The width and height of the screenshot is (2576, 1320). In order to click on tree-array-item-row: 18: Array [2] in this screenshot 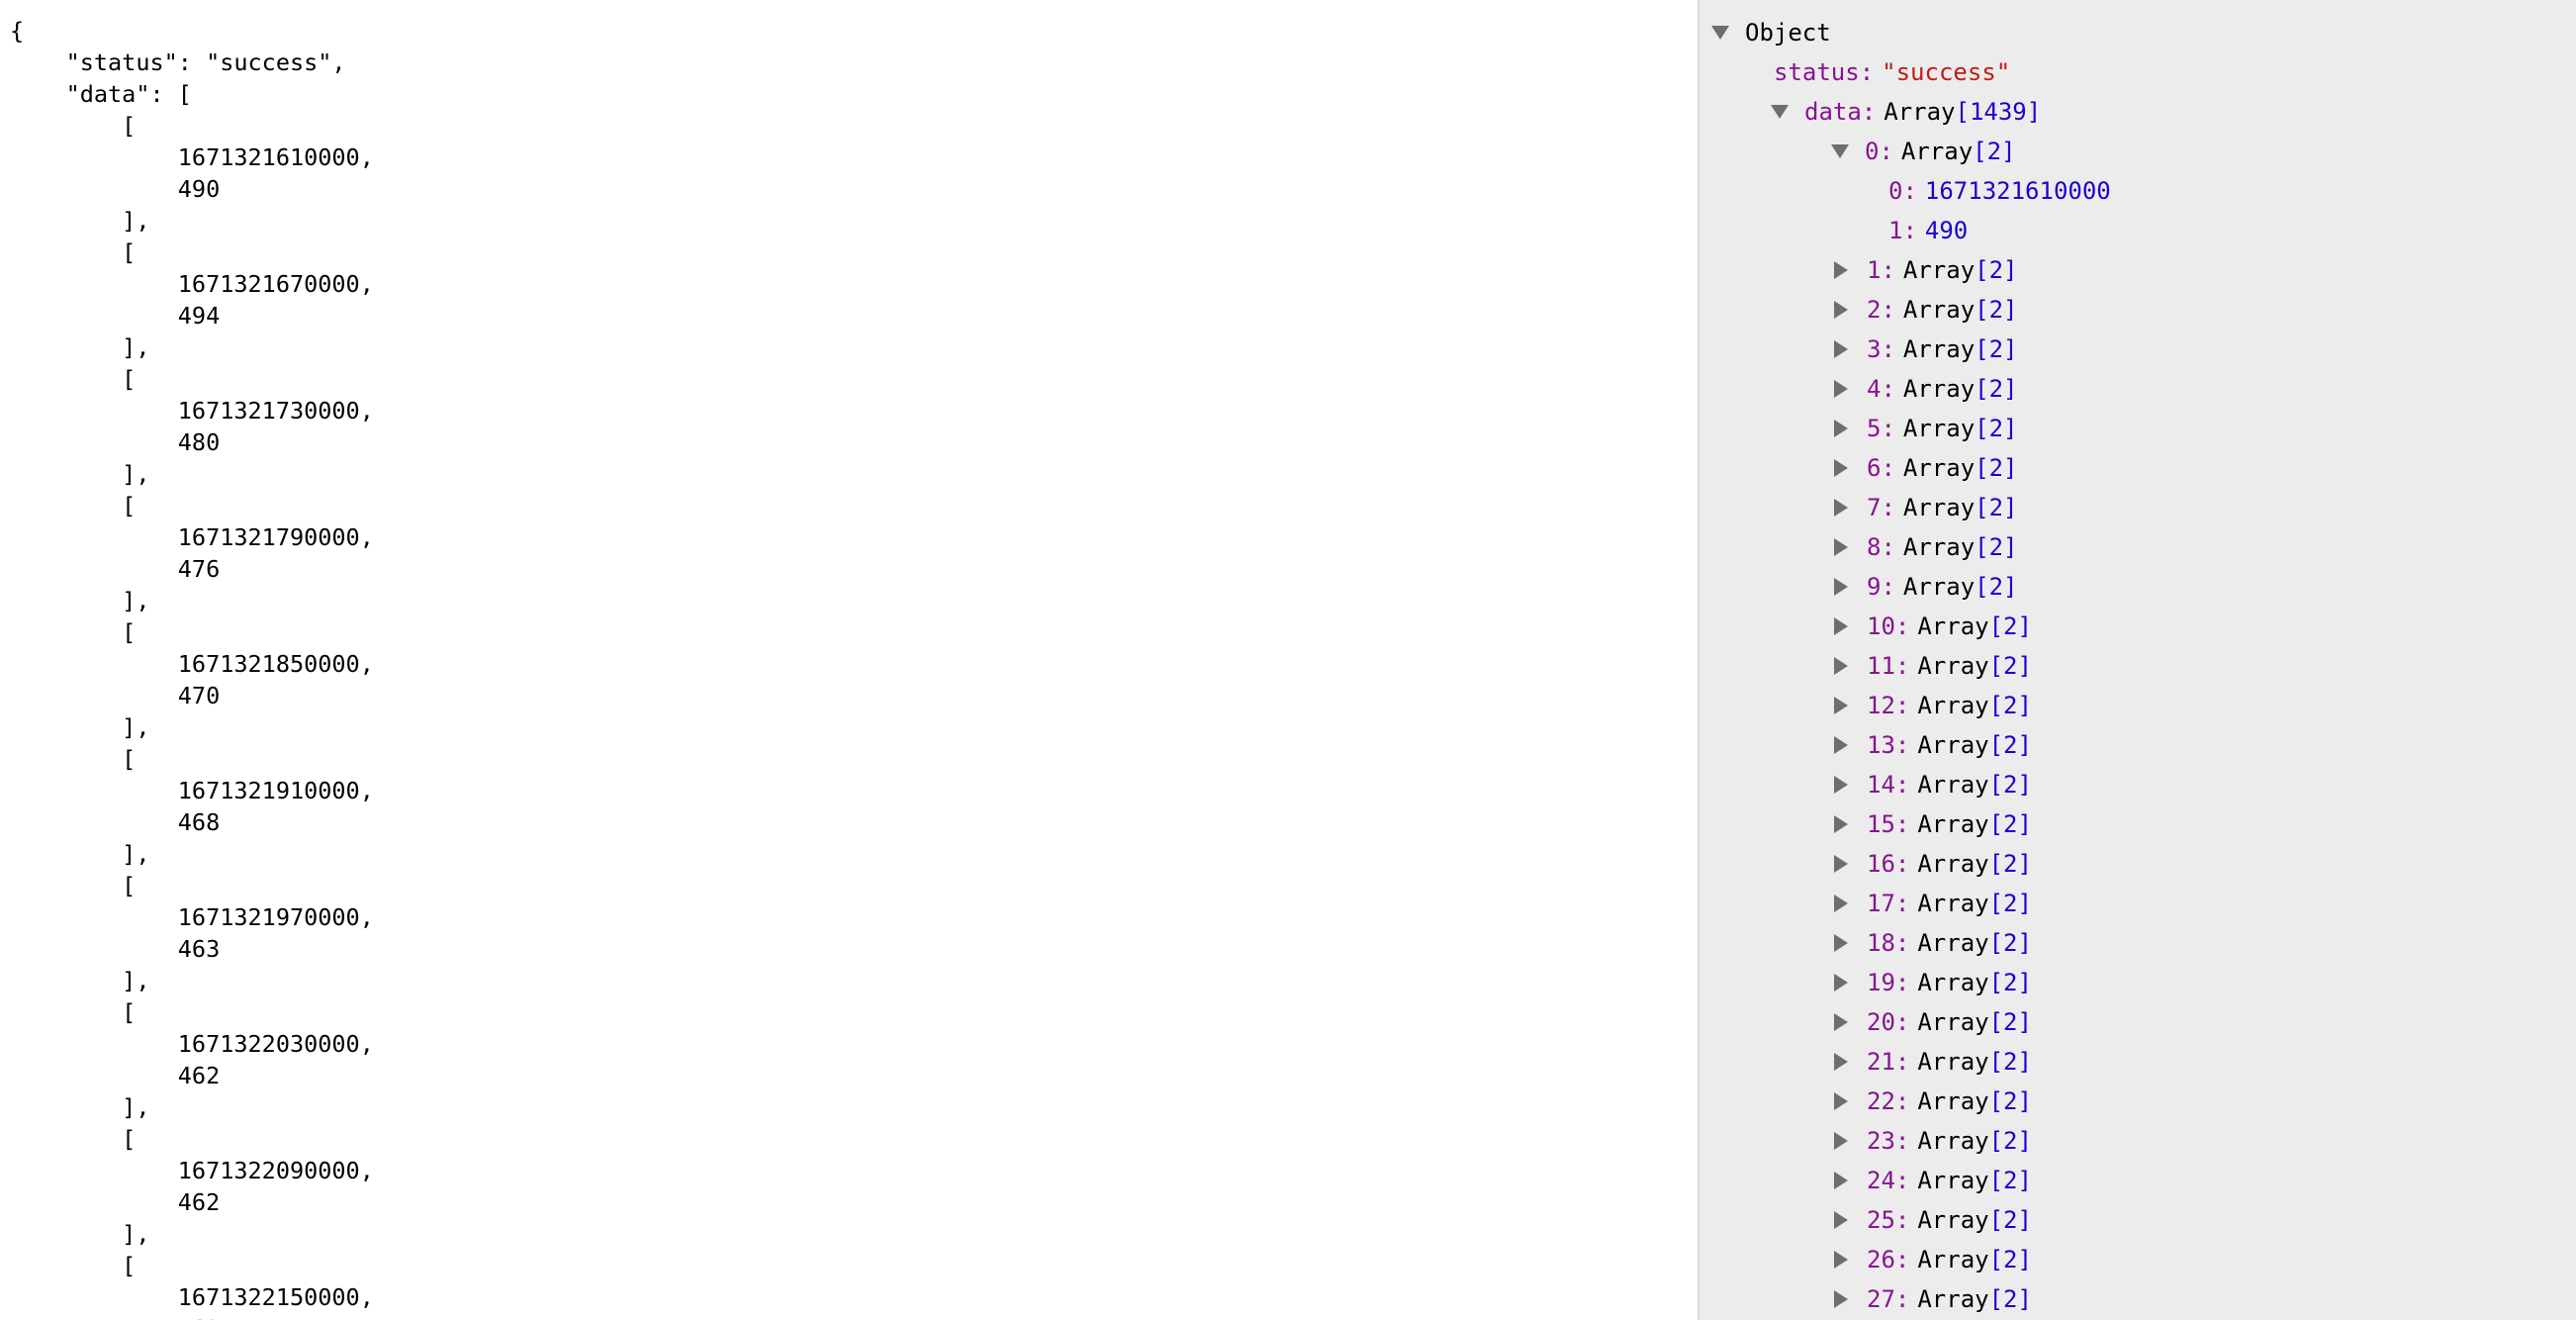, I will do `click(1932, 943)`.